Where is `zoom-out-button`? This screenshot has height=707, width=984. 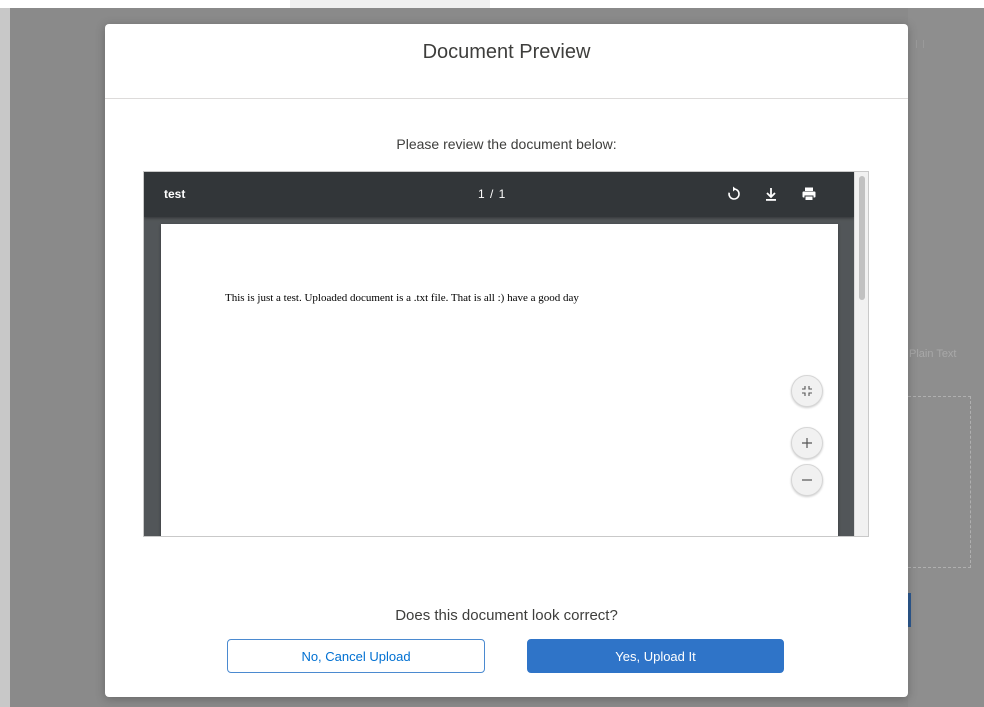
zoom-out-button is located at coordinates (807, 480).